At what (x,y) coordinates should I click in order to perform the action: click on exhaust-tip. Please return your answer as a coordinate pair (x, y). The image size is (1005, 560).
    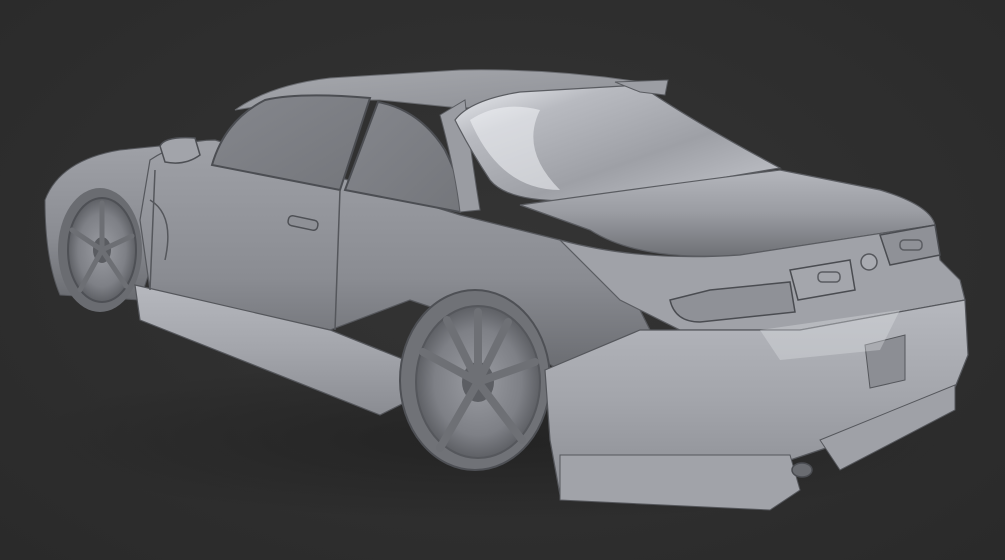
    Looking at the image, I should click on (802, 470).